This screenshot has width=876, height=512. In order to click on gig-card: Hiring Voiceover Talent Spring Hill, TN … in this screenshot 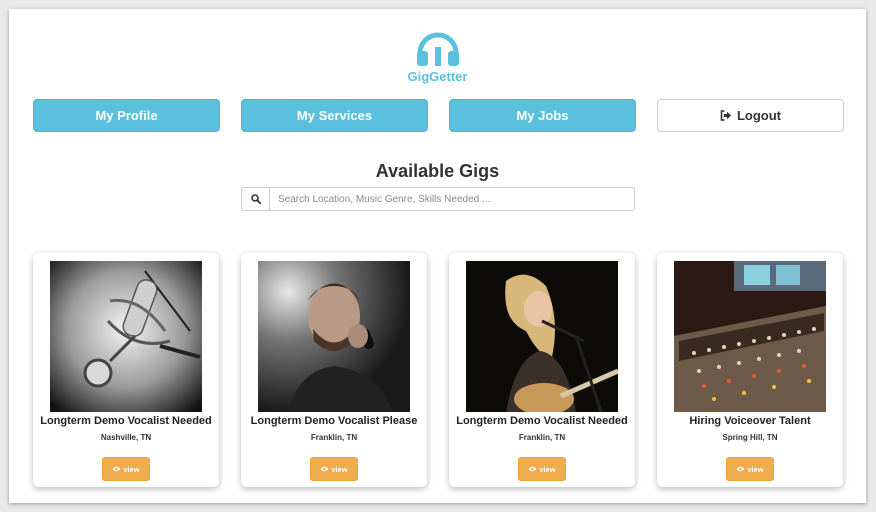, I will do `click(750, 370)`.